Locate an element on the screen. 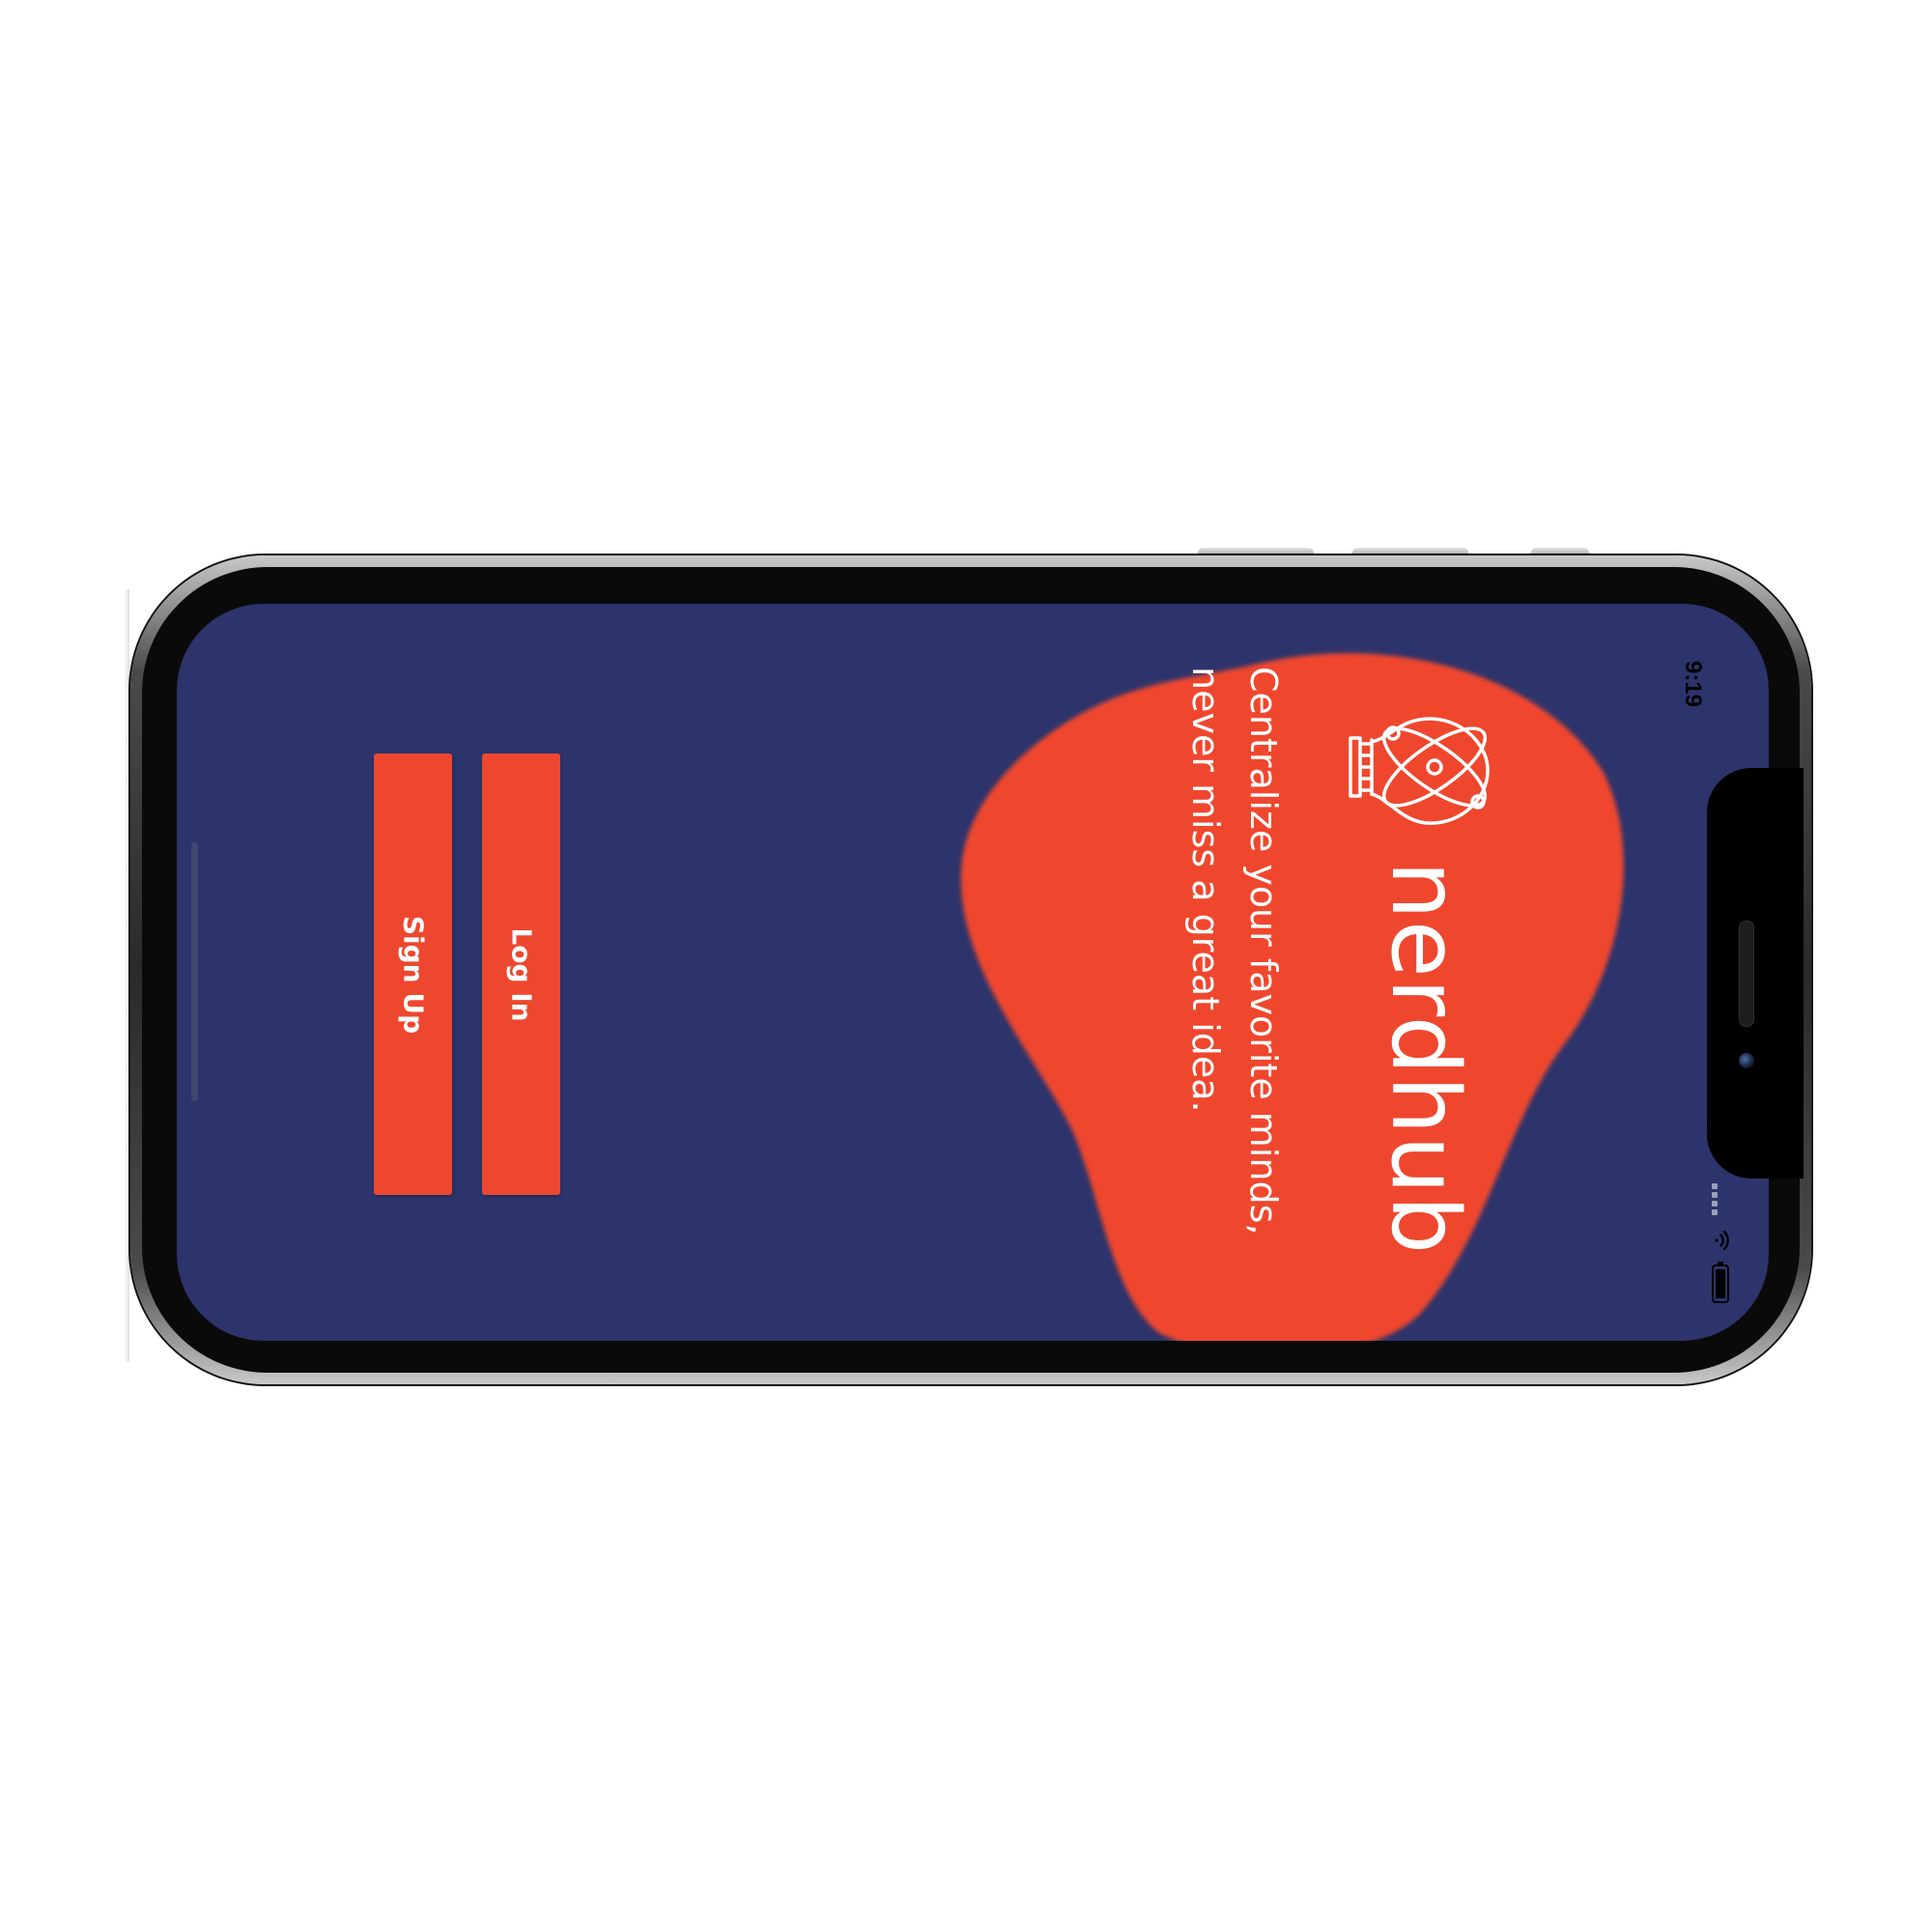  front-camera-icon is located at coordinates (1746, 1060).